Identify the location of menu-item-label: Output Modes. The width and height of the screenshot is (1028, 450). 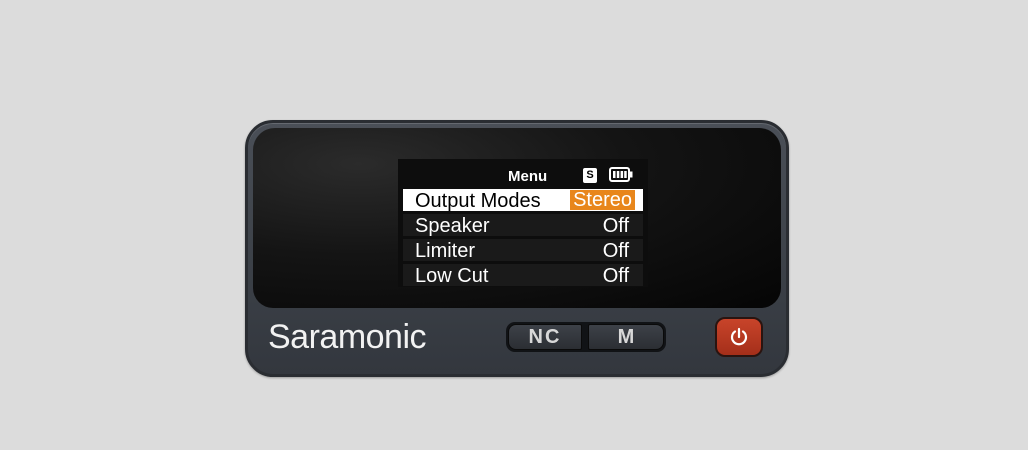
(478, 201).